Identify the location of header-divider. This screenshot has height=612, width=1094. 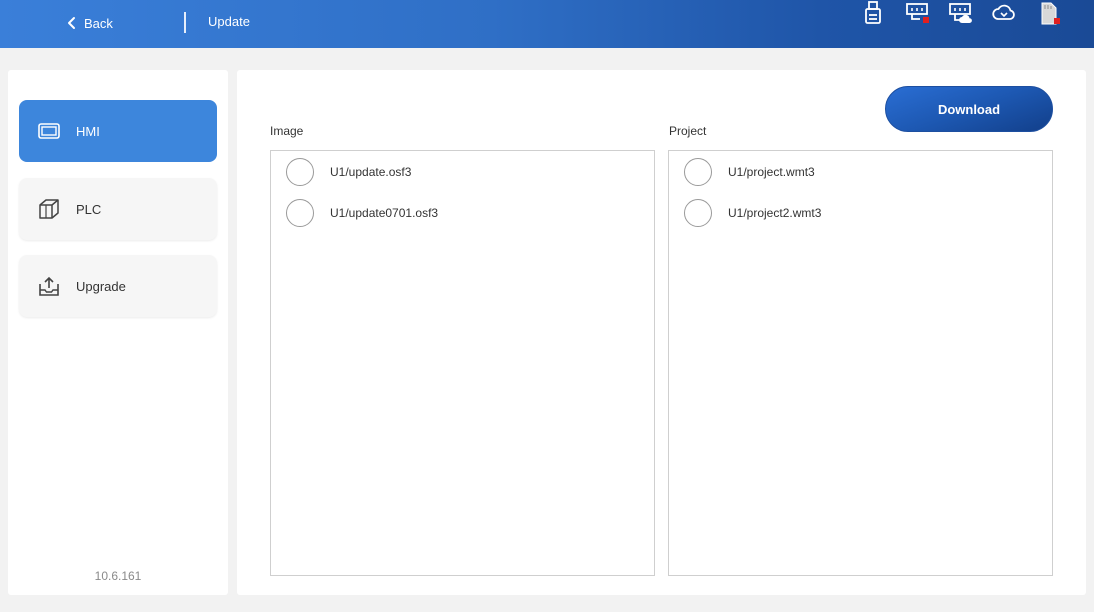
(185, 22).